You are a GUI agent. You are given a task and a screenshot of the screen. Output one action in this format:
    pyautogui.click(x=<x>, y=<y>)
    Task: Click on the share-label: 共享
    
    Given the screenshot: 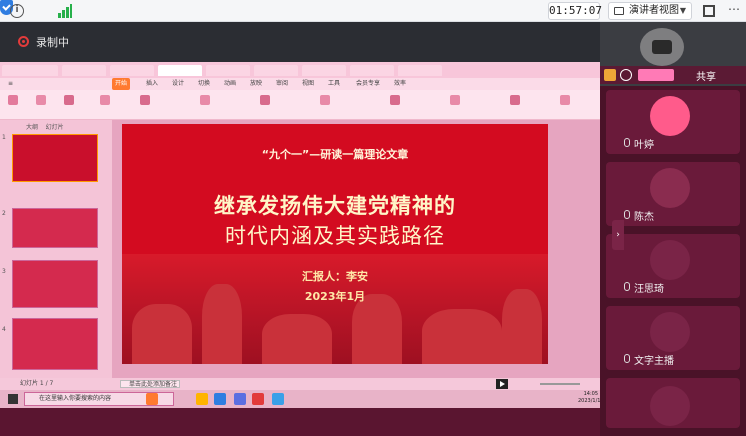 What is the action you would take?
    pyautogui.click(x=706, y=77)
    